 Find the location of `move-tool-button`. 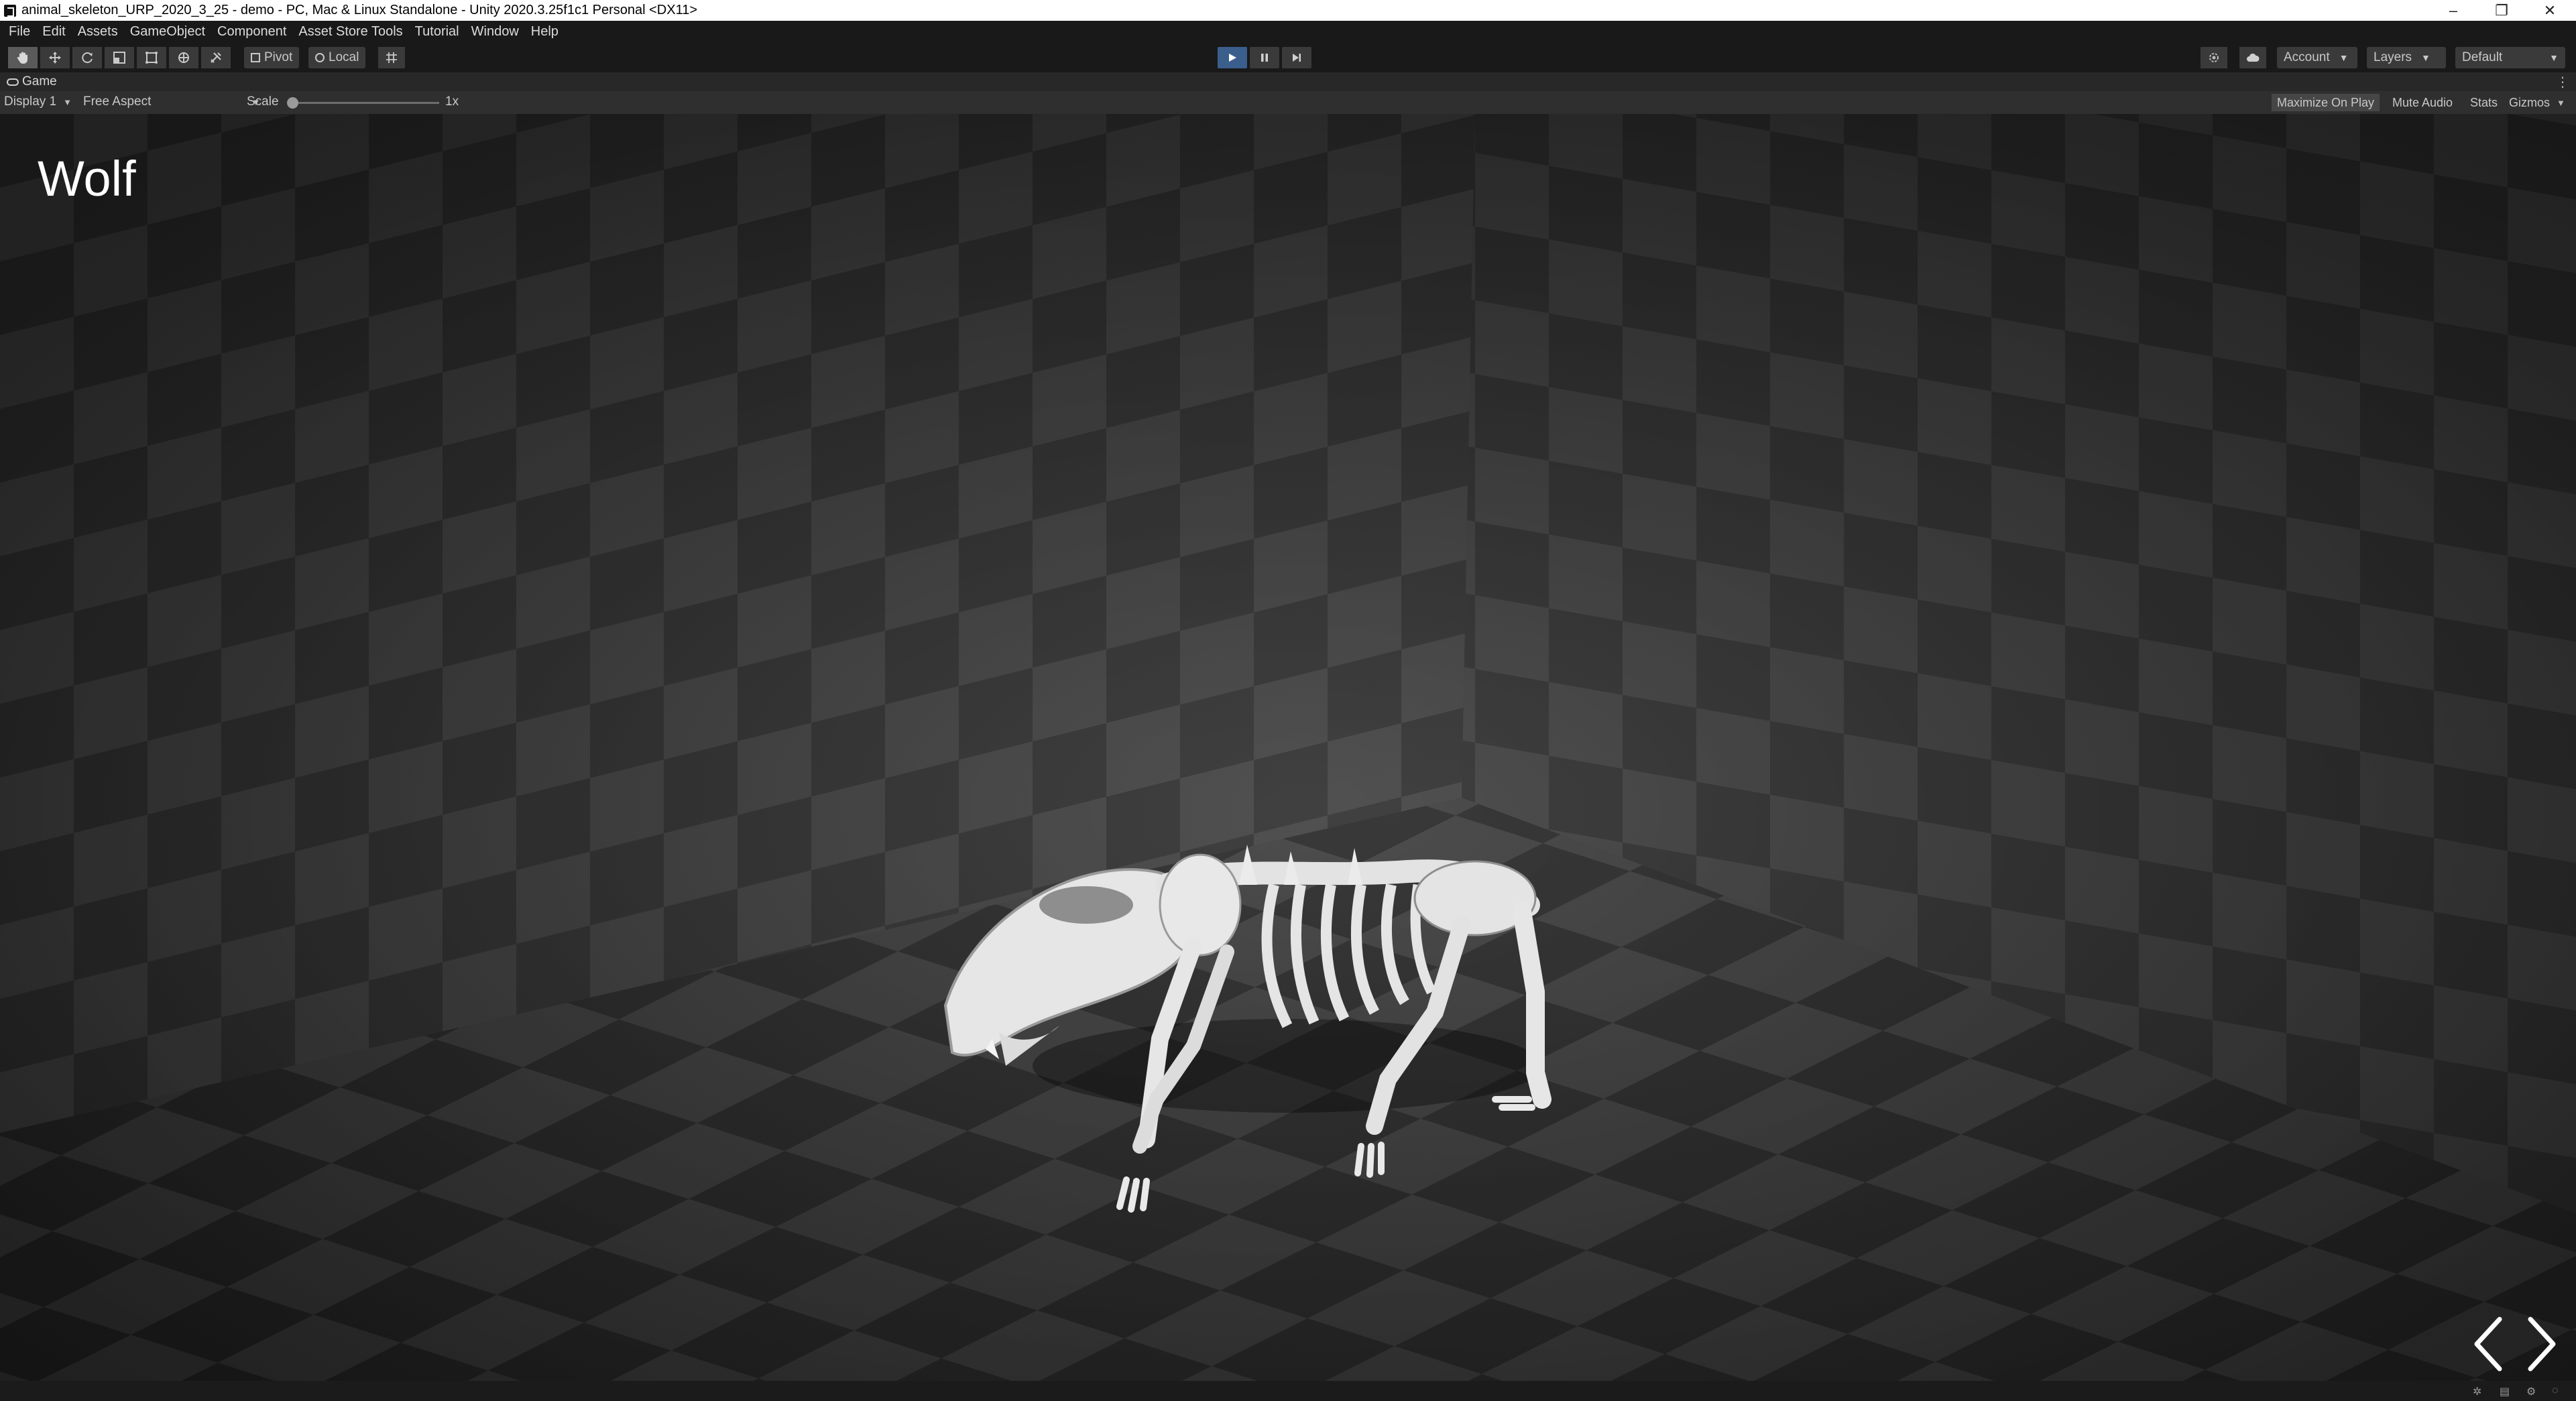

move-tool-button is located at coordinates (55, 58).